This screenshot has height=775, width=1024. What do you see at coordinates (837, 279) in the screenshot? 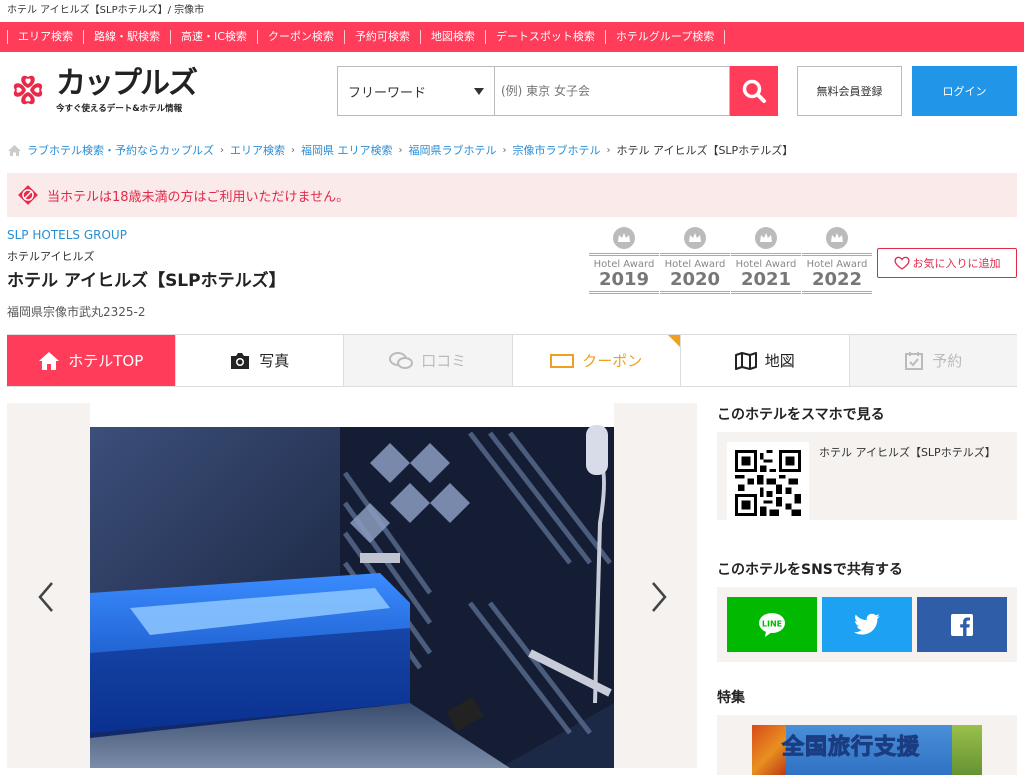
I see `award-year: 2022` at bounding box center [837, 279].